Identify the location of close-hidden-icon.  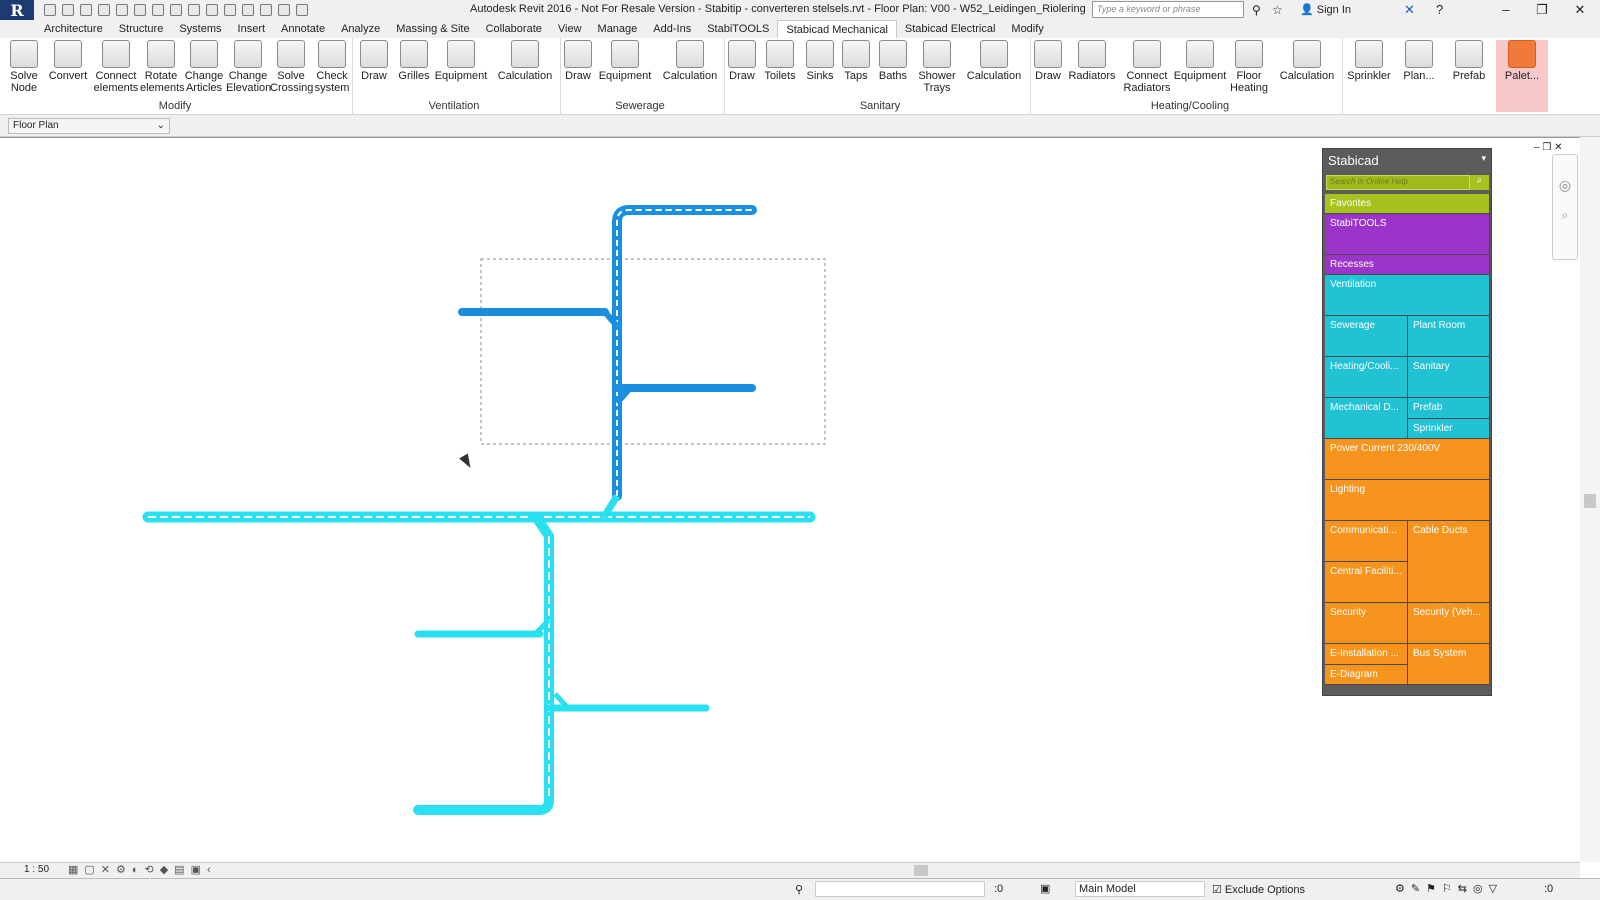
(284, 10).